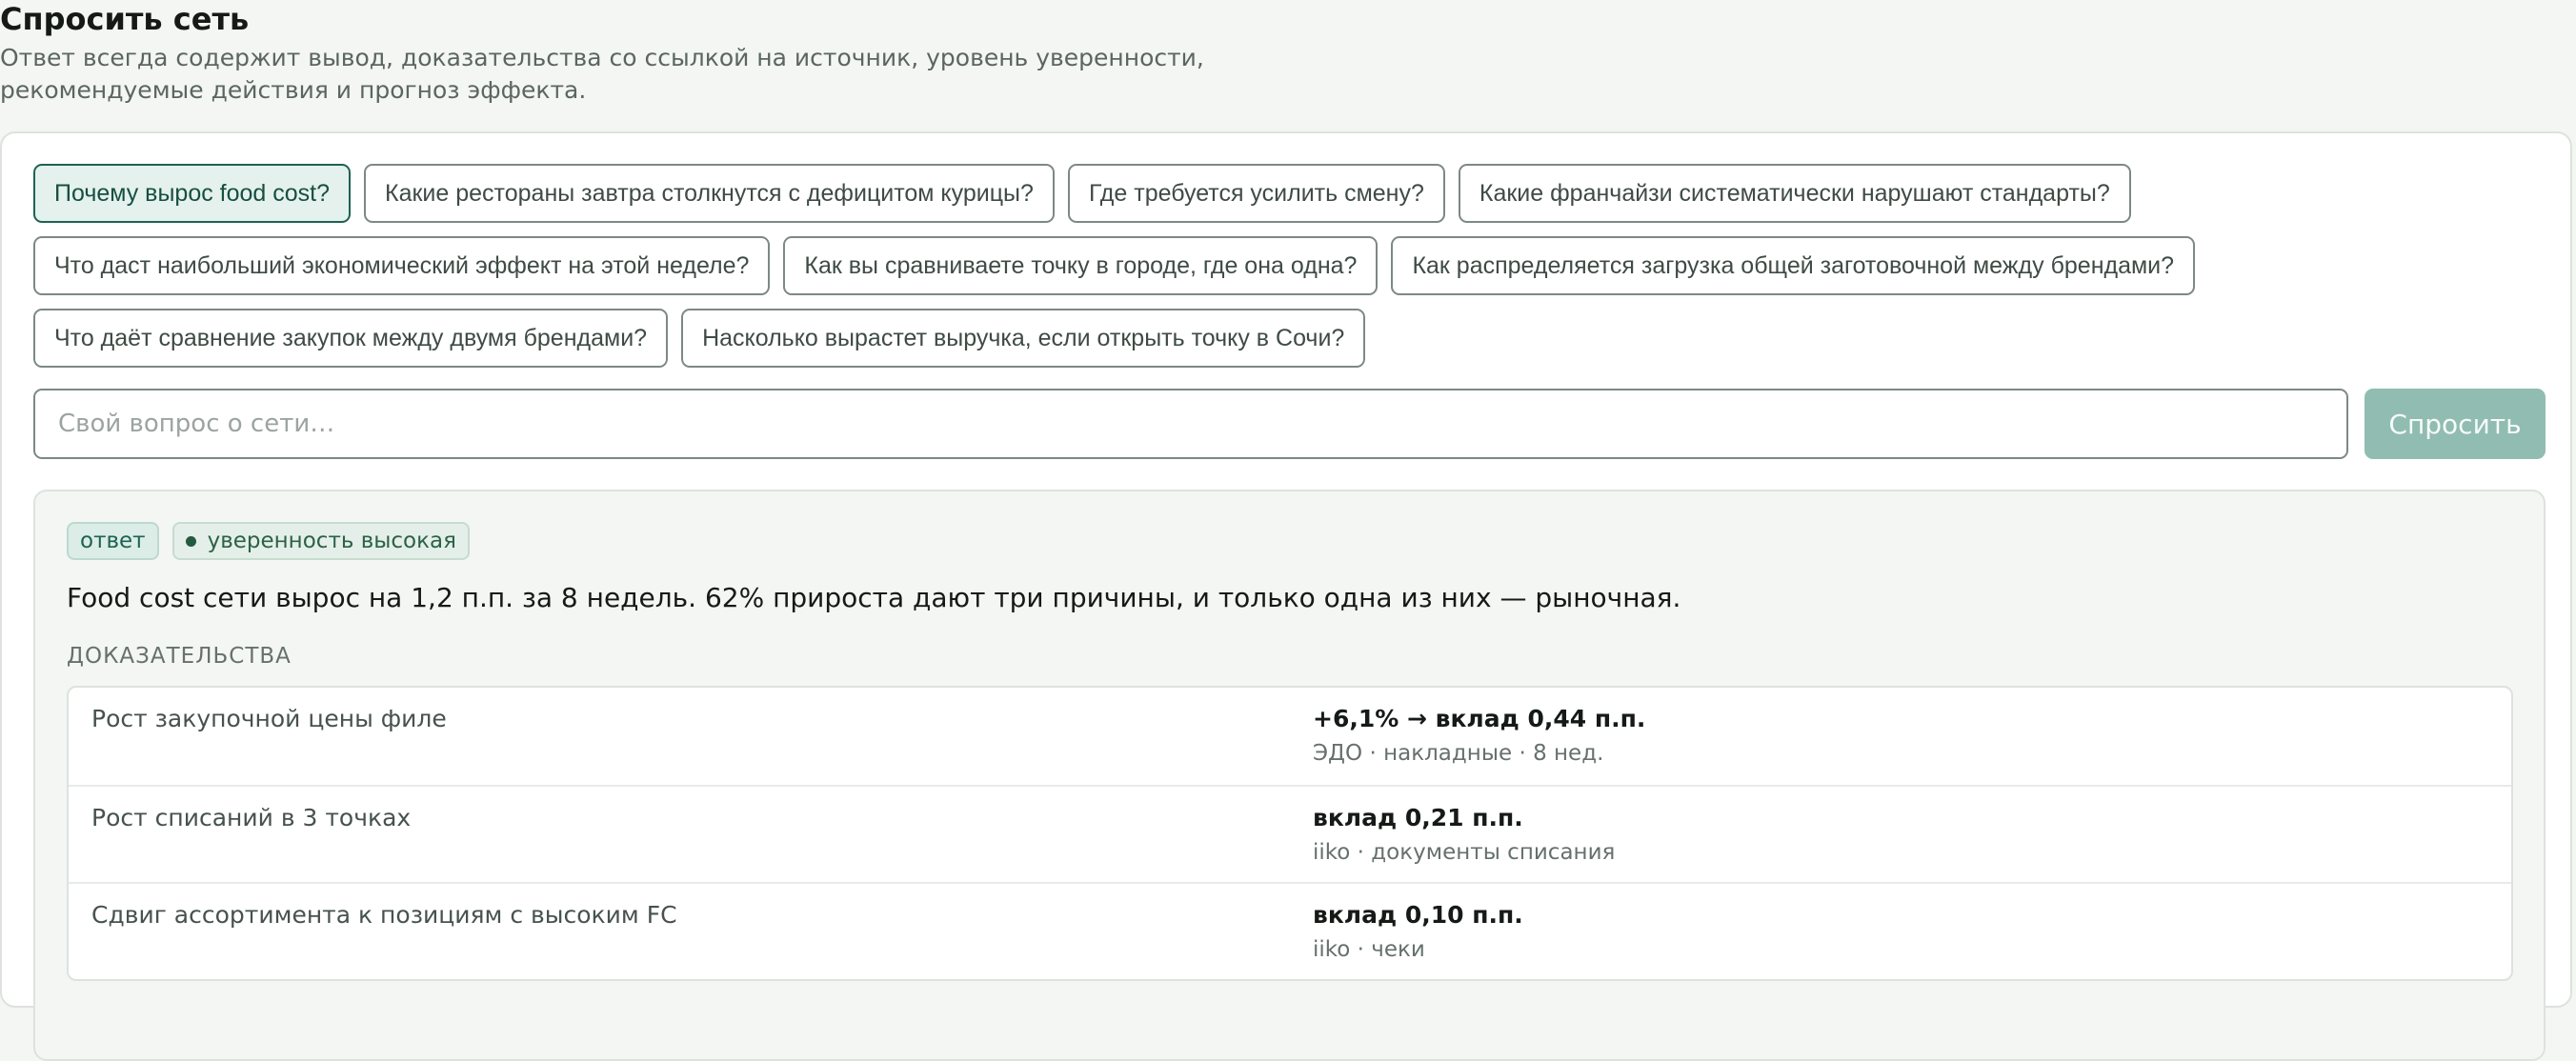  I want to click on confidence-badge: уверенность высокая, so click(320, 541).